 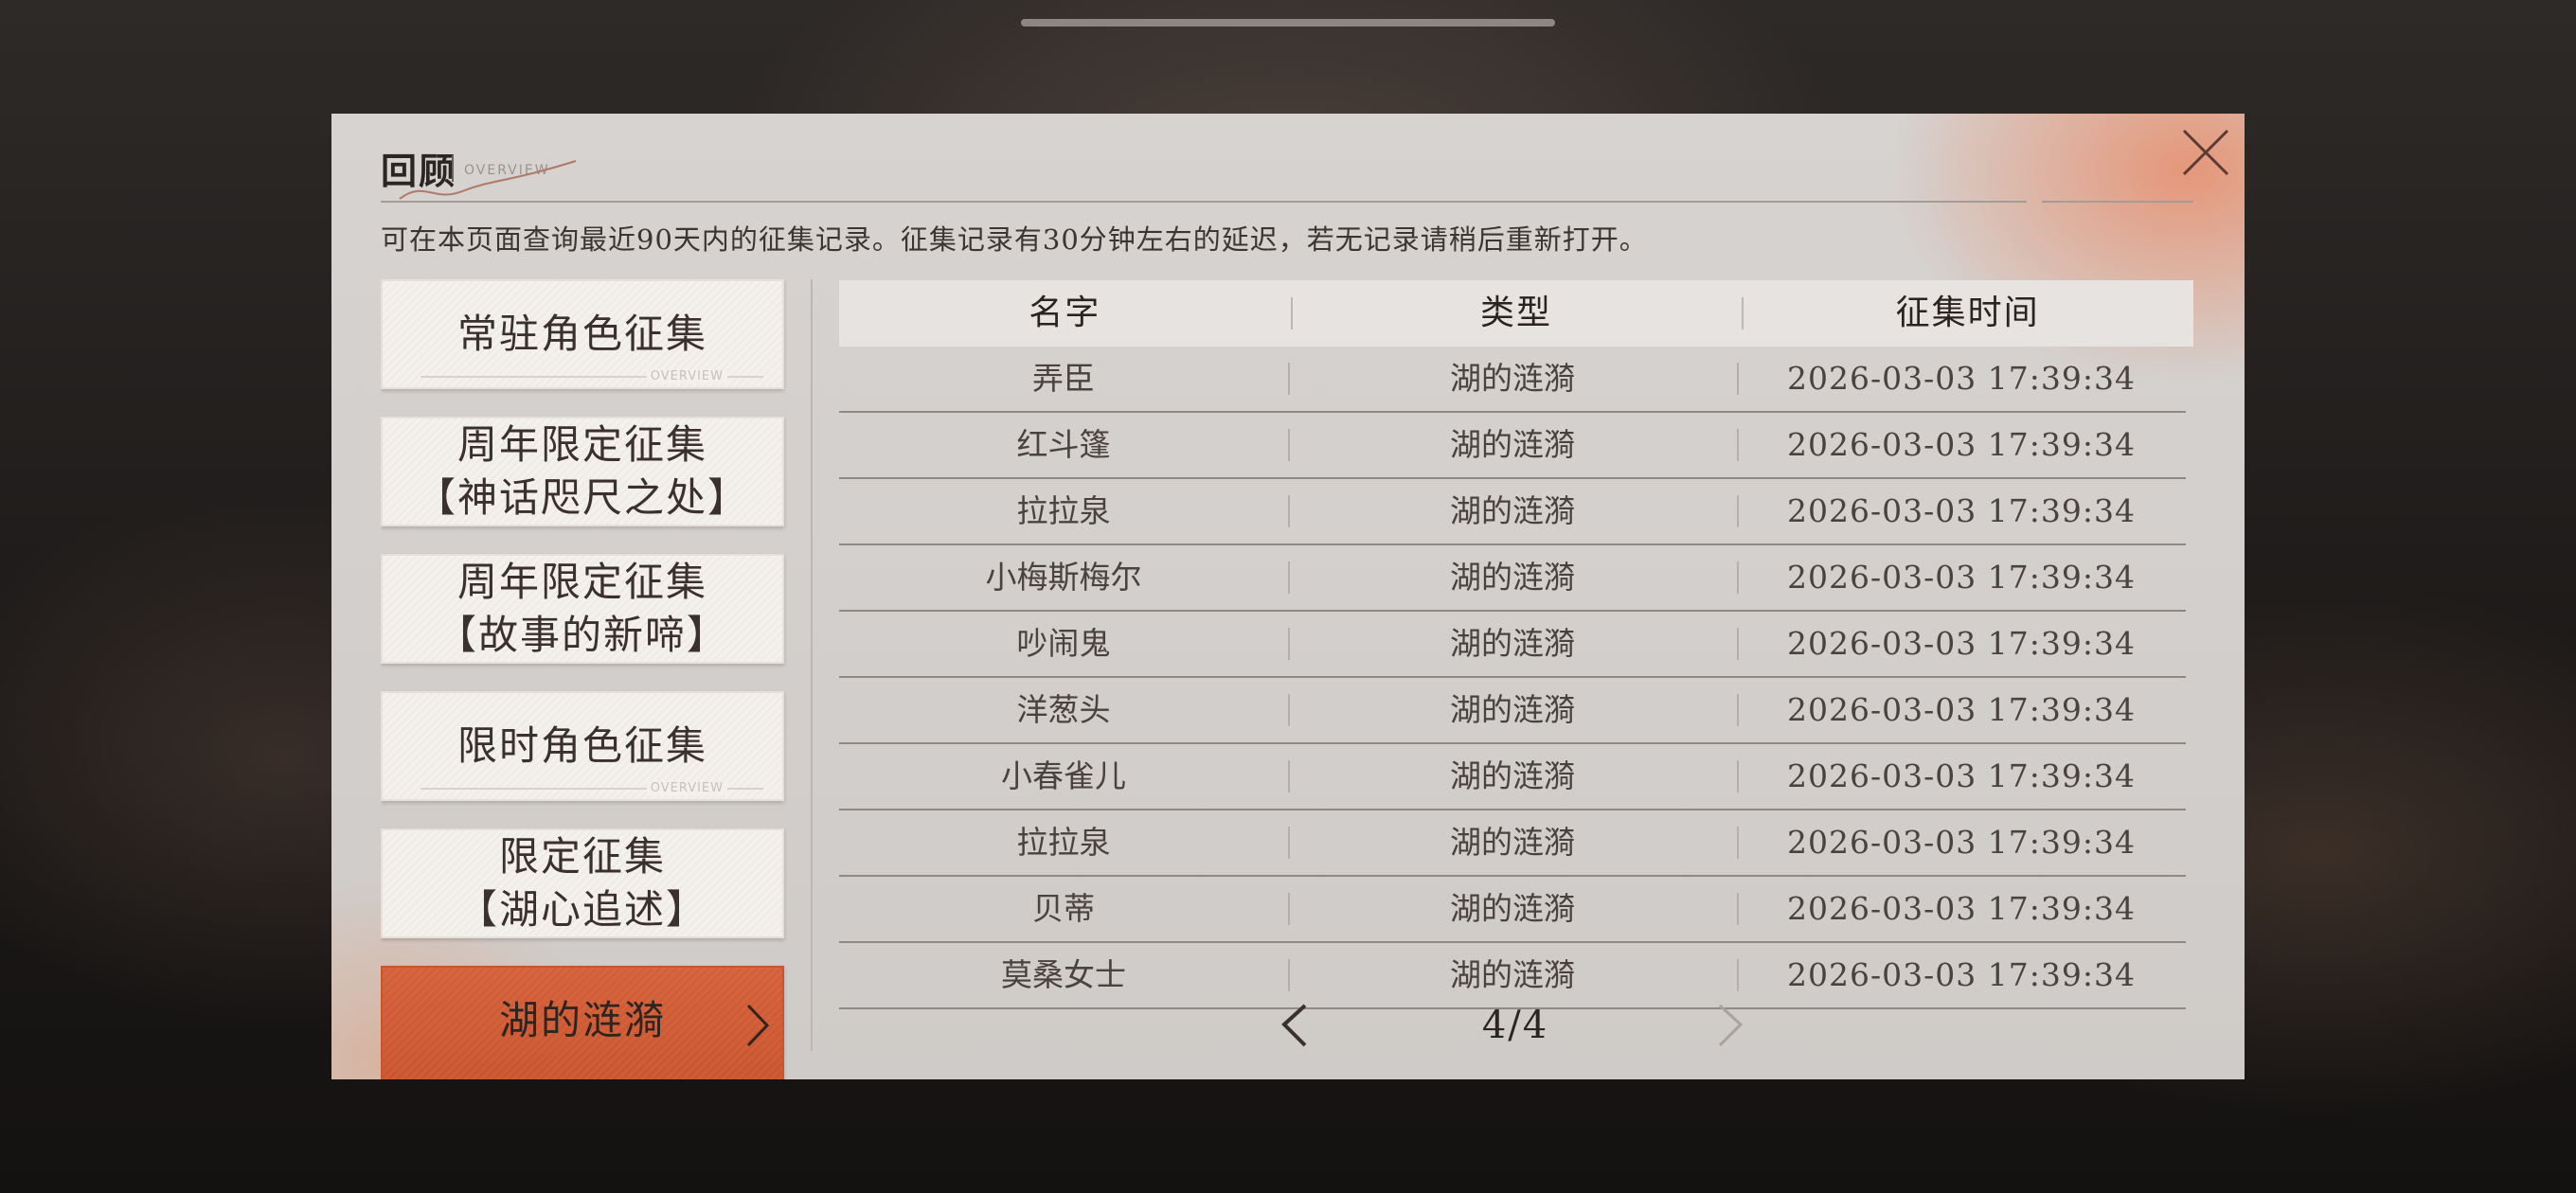 I want to click on cell-name: 贝蒂, so click(x=1063, y=908).